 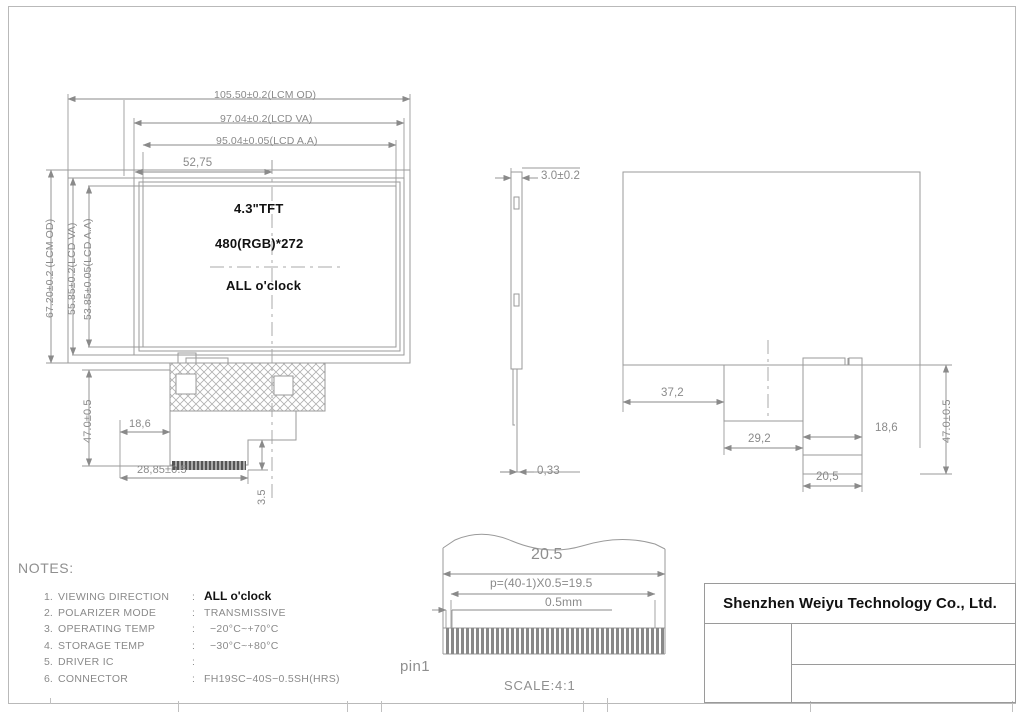 What do you see at coordinates (564, 602) in the screenshot?
I see `dim-pitch: 0.5mm` at bounding box center [564, 602].